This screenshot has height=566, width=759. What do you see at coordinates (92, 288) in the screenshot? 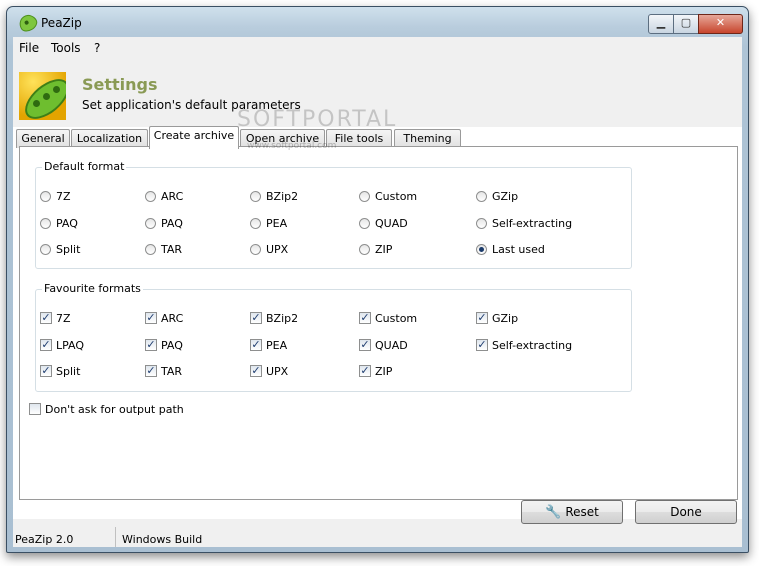
I see `favourite-formats-label: Favourite formats` at bounding box center [92, 288].